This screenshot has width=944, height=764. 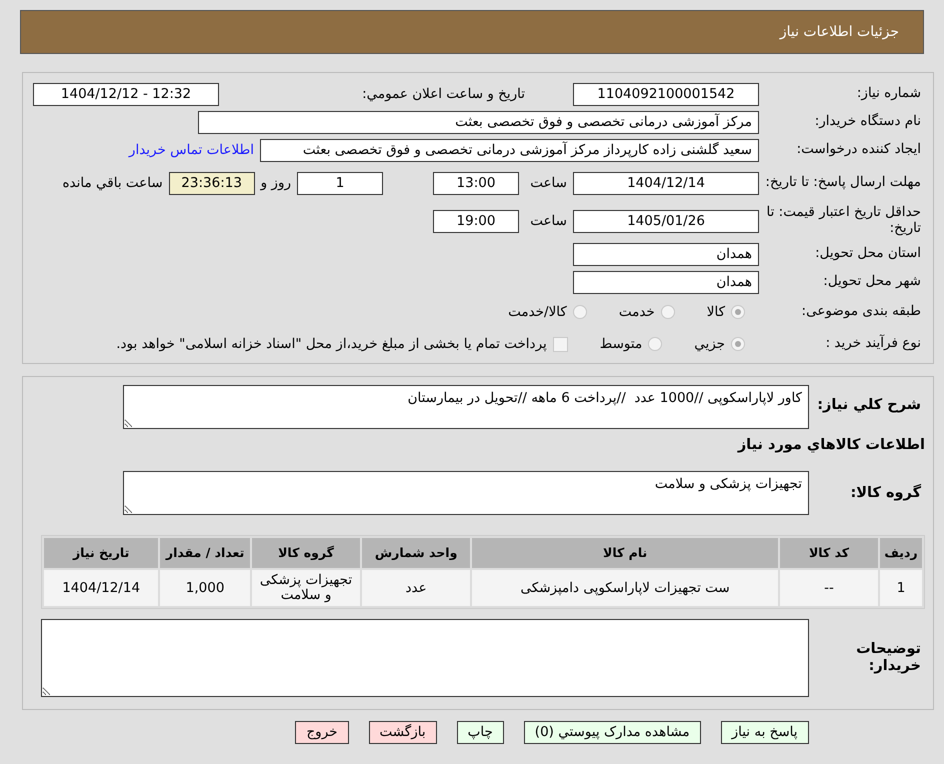 I want to click on remaining-time-field: 23:36:13, so click(x=211, y=183).